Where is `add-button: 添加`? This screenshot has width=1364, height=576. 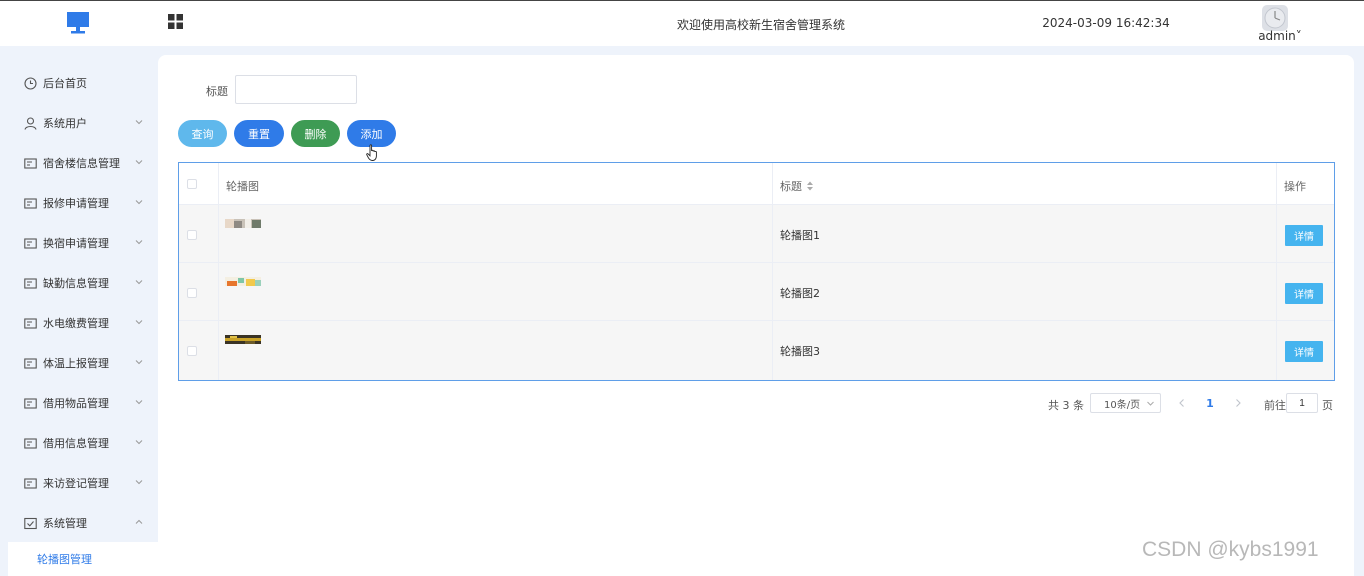 add-button: 添加 is located at coordinates (371, 133).